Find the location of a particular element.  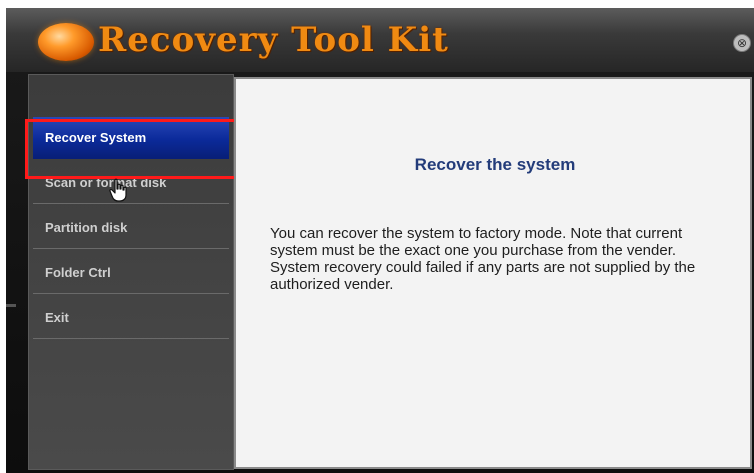

title-bar: Recovery Tool Kit ⊗ is located at coordinates (380, 40).